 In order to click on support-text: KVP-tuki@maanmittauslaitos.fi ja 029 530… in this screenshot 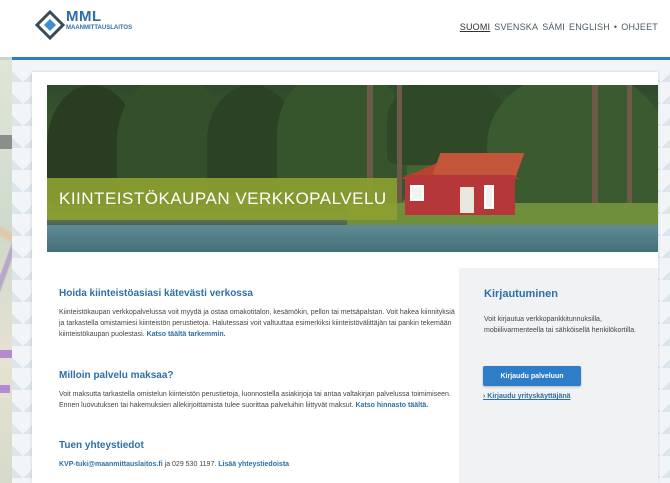, I will do `click(257, 464)`.